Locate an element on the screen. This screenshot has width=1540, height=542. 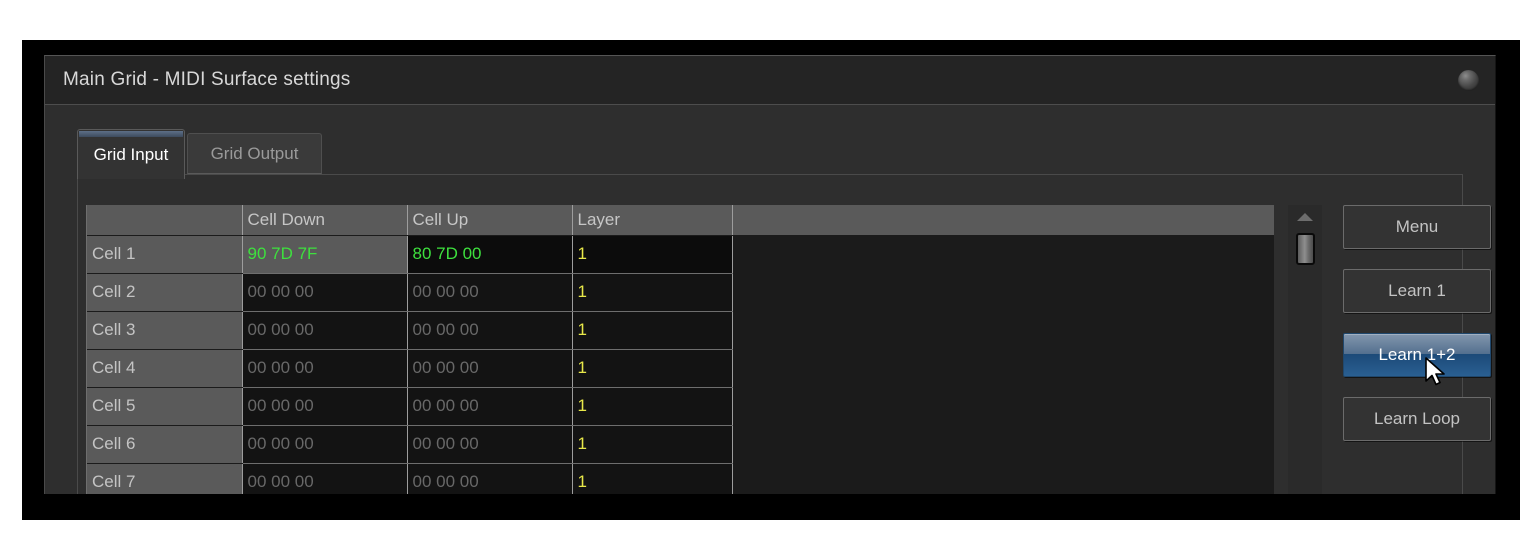
table-header-row: Cell Down Cell Up Layer is located at coordinates (680, 220).